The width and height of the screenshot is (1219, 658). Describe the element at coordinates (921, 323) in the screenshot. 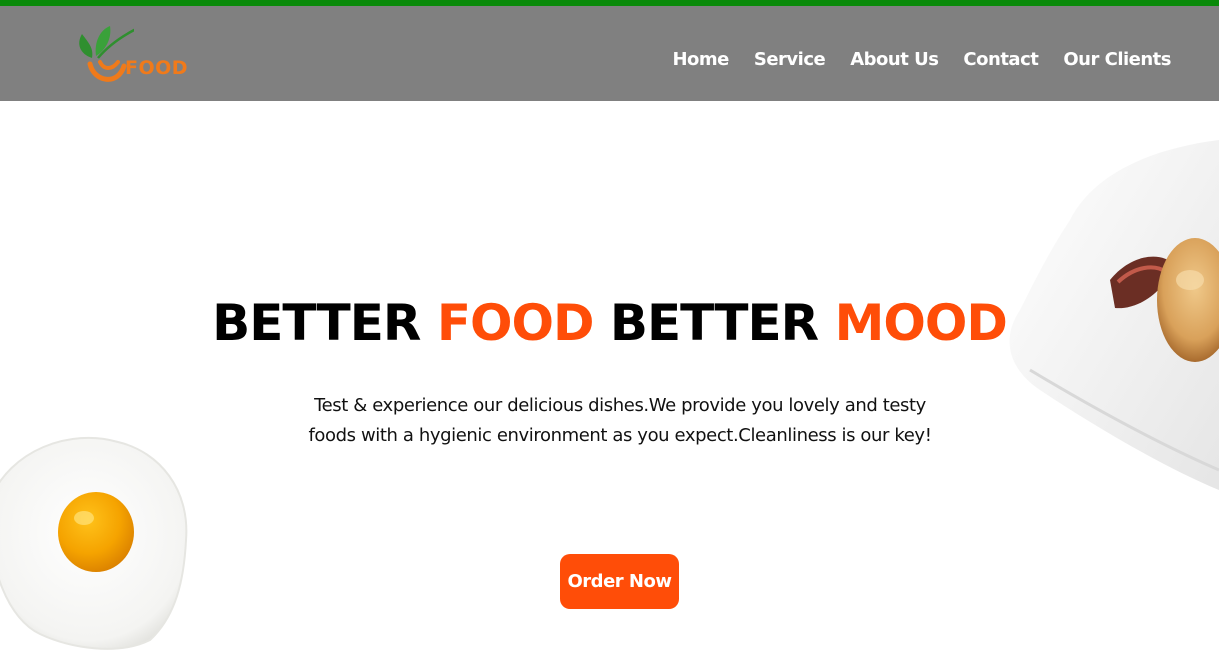

I see `hero-title-mood: MOOD` at that location.